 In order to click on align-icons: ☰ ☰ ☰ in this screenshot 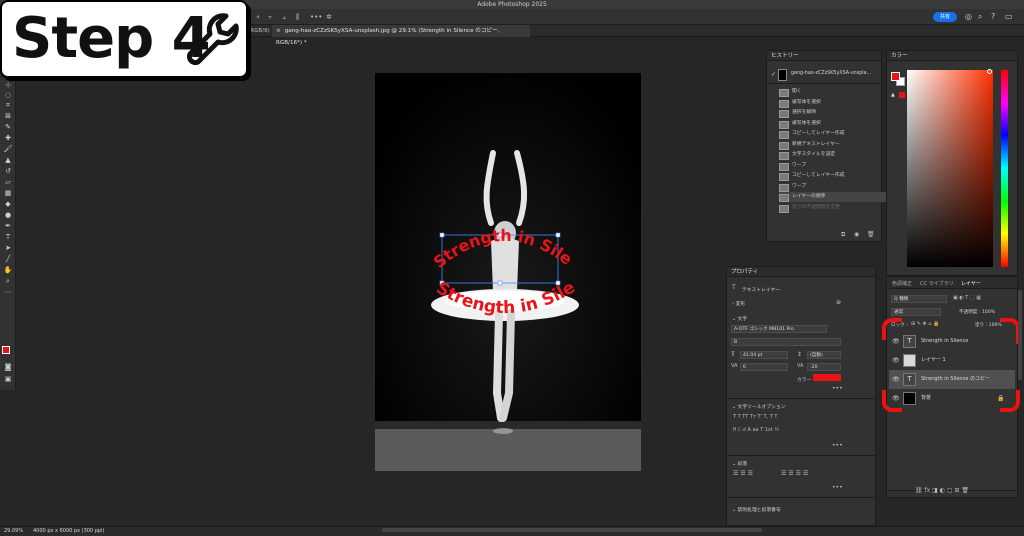, I will do `click(743, 473)`.